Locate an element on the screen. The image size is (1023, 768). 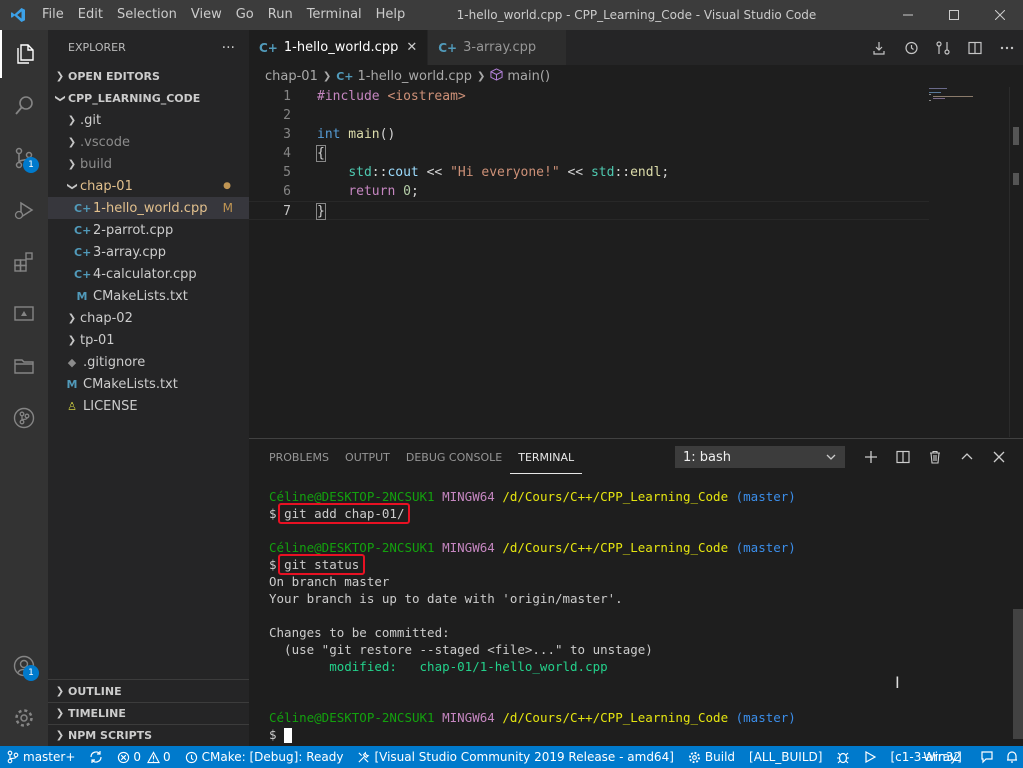
more-actions-button is located at coordinates (1007, 47).